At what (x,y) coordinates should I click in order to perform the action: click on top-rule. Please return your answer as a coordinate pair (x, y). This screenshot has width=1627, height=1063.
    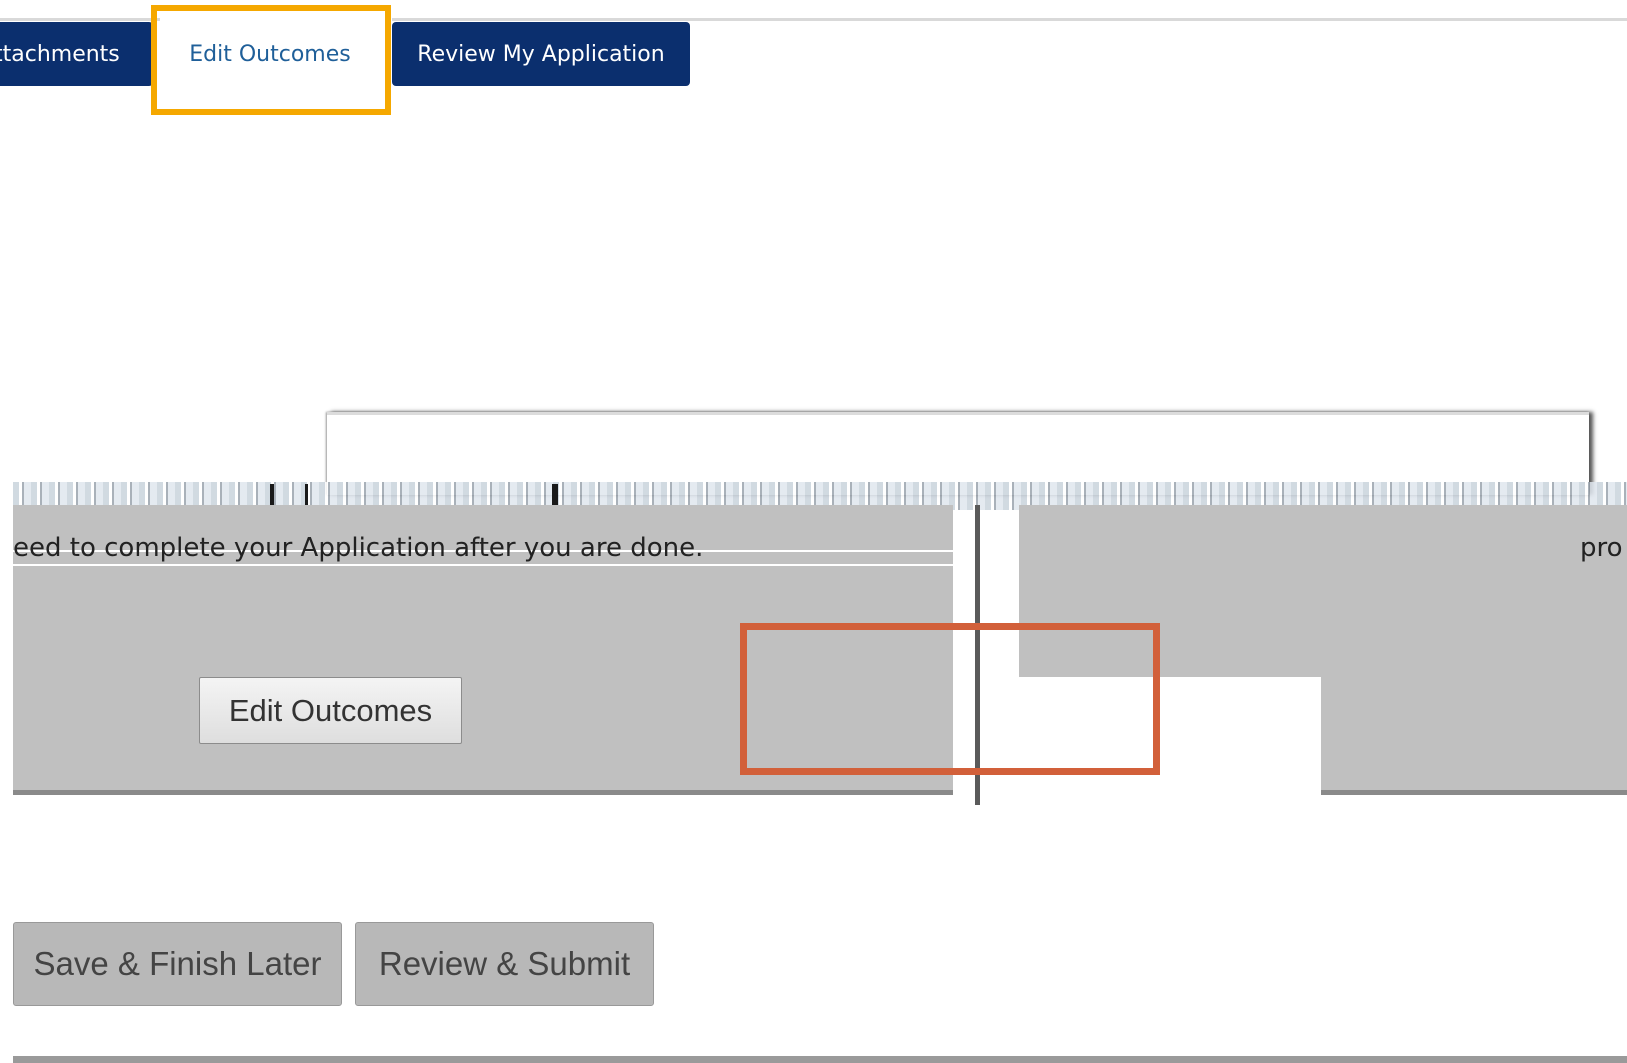
    Looking at the image, I should click on (1009, 19).